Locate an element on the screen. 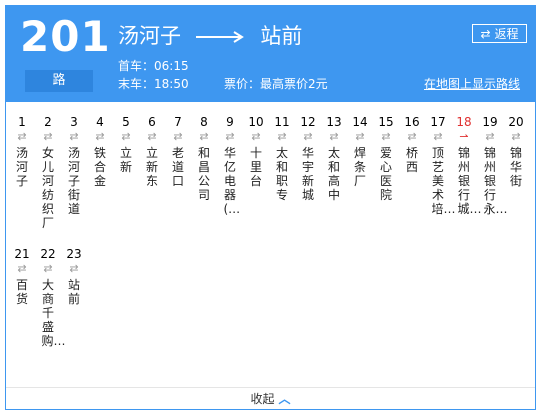 The height and width of the screenshot is (419, 545). stop-name: 百货 is located at coordinates (21, 292).